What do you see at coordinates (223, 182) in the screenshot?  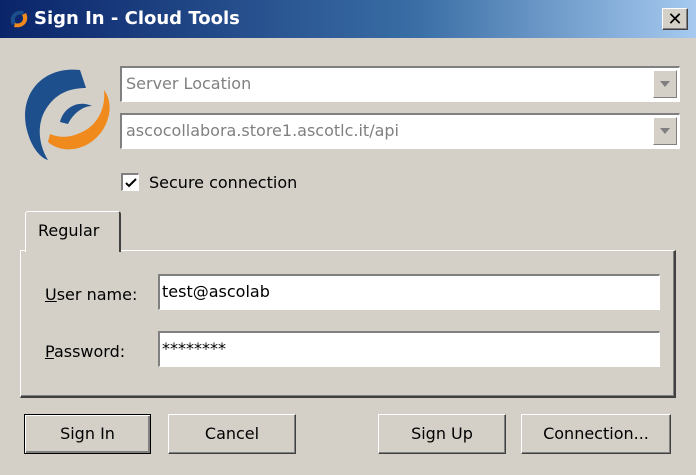 I see `secure-connection-label: Secure connection` at bounding box center [223, 182].